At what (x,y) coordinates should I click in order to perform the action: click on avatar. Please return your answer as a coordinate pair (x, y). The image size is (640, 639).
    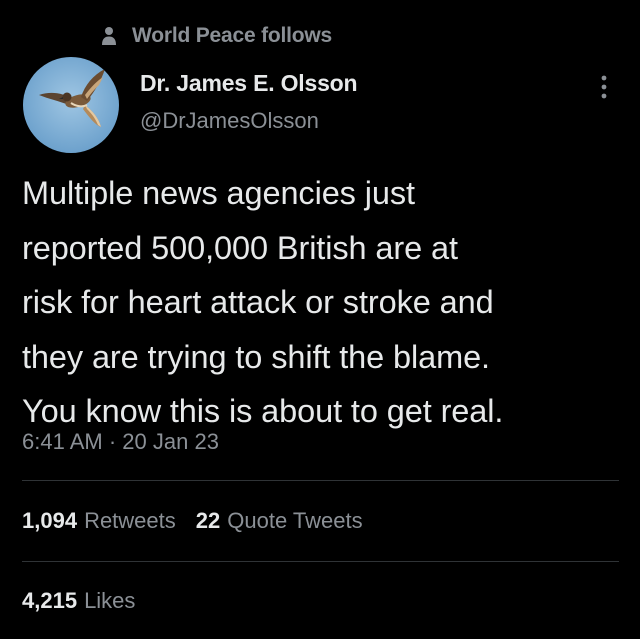
    Looking at the image, I should click on (71, 105).